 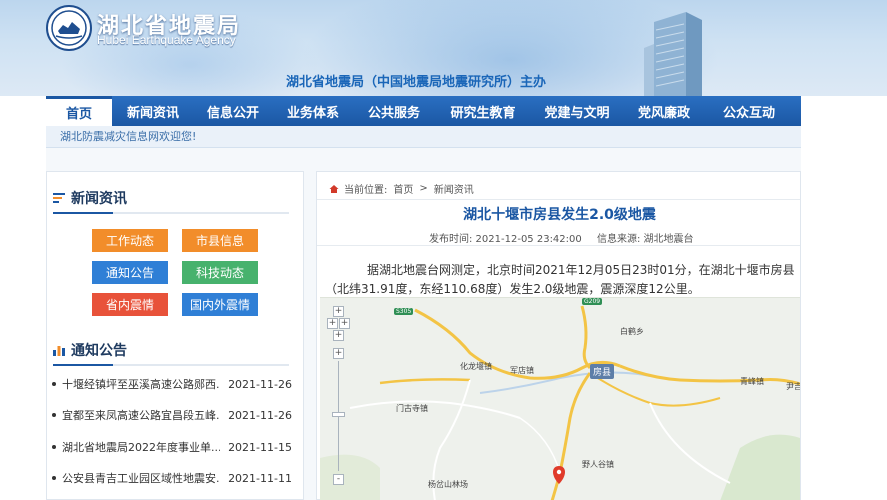 What do you see at coordinates (166, 40) in the screenshot?
I see `site-subtitle: Hubei Earthquake Agency` at bounding box center [166, 40].